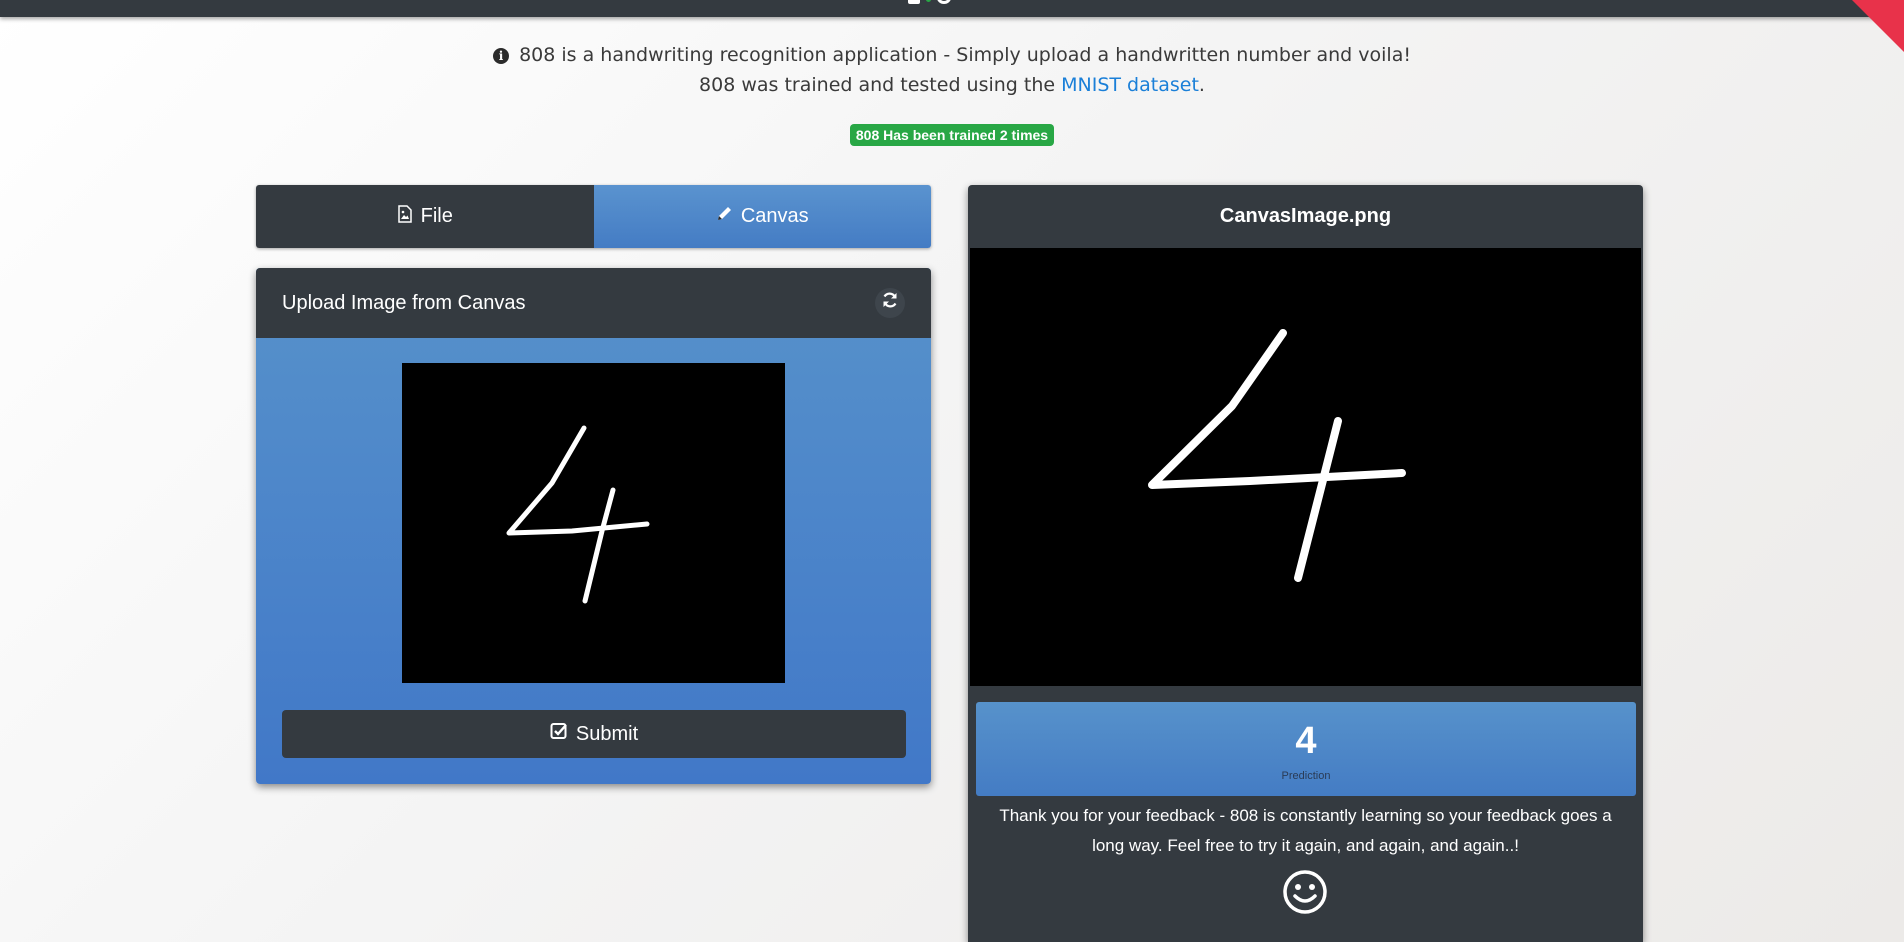 The width and height of the screenshot is (1904, 942). I want to click on mnist-dataset-link: MNIST dataset, so click(1130, 85).